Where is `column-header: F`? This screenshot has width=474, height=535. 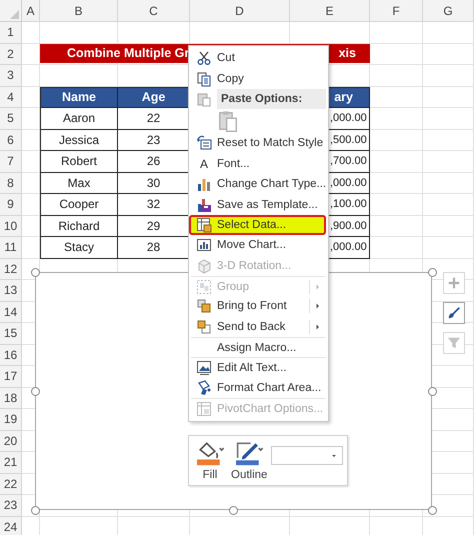
column-header: F is located at coordinates (396, 11).